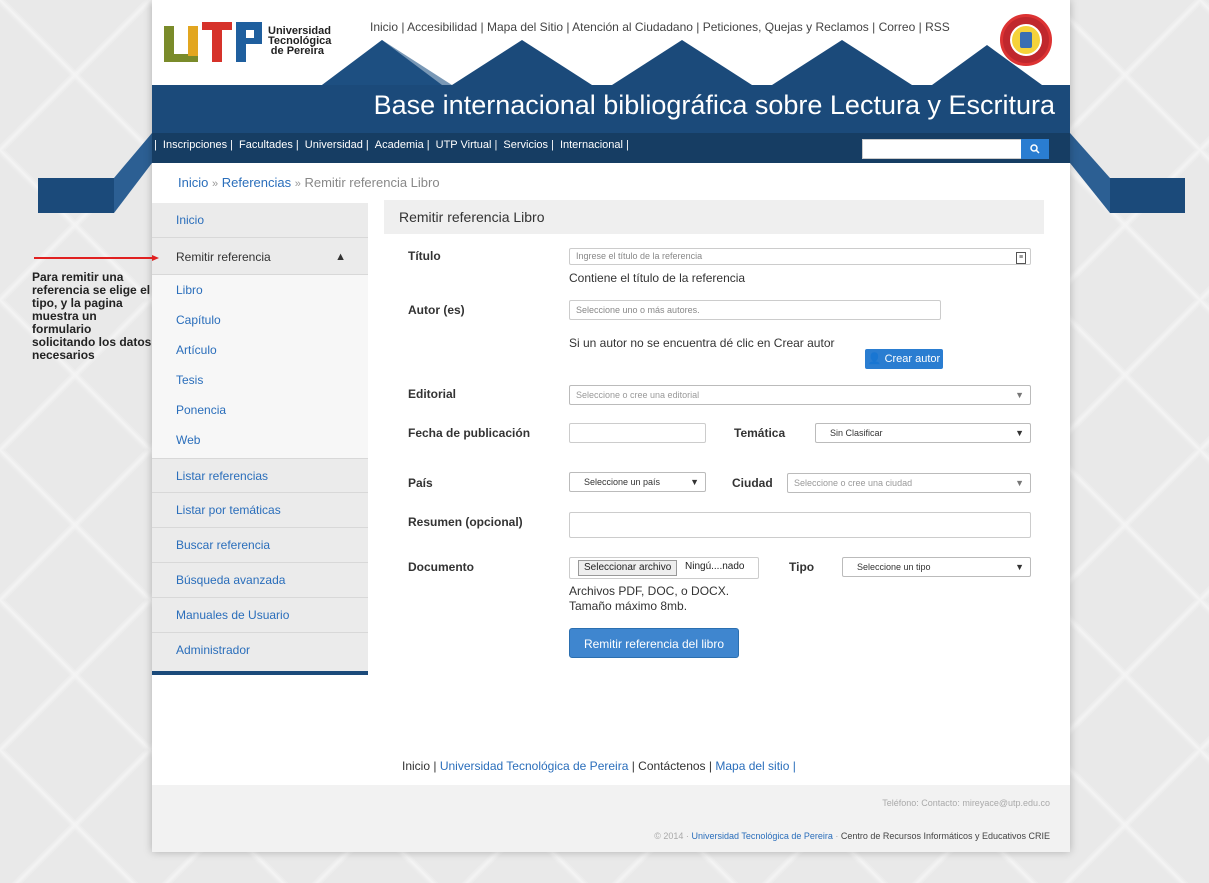 The image size is (1209, 883). Describe the element at coordinates (260, 410) in the screenshot. I see `sidebar-sub-ponencia: Ponencia` at that location.